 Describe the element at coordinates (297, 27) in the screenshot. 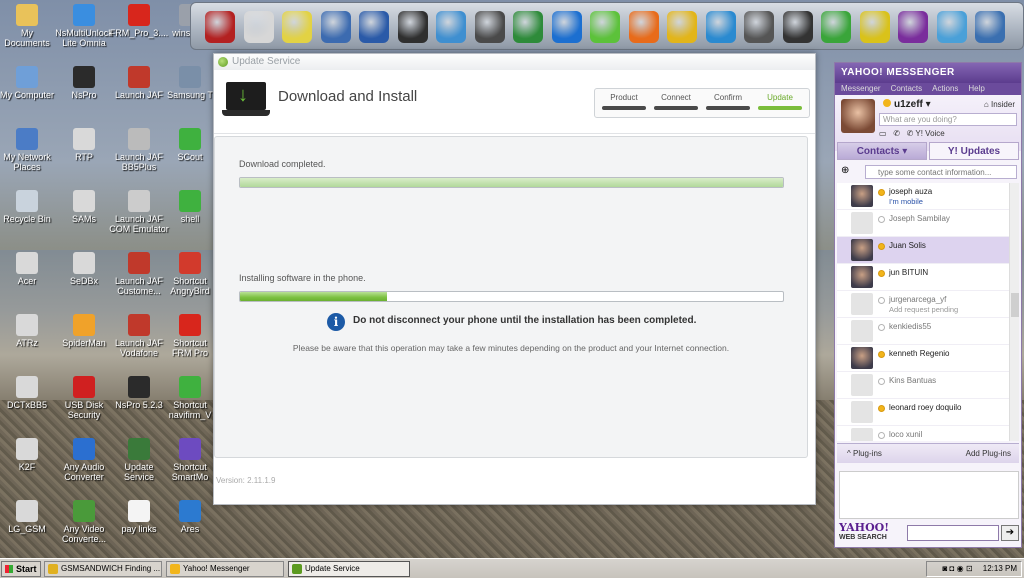

I see `itech-icon` at that location.